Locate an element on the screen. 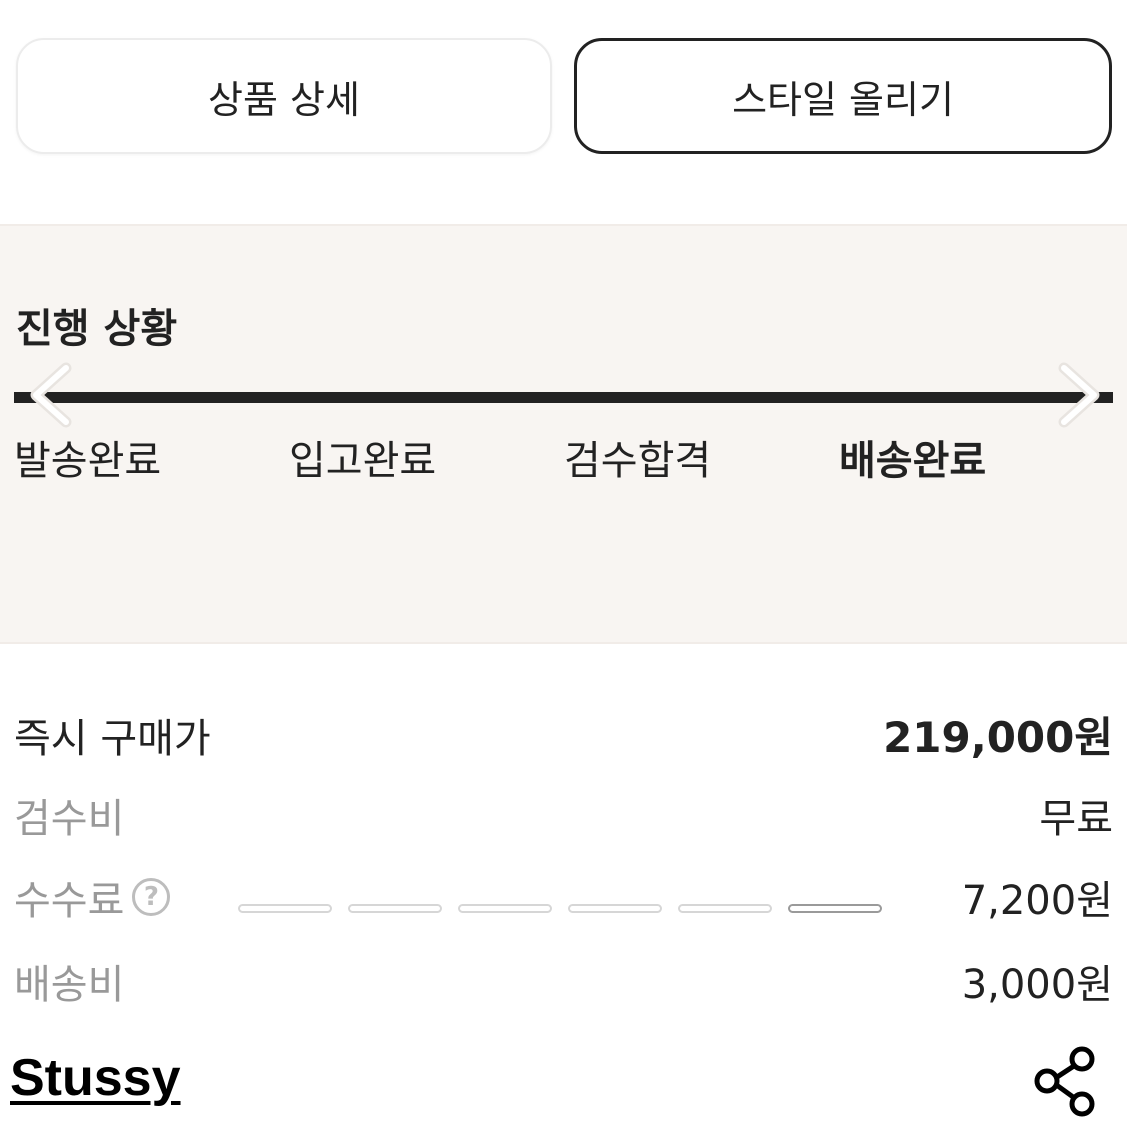 The width and height of the screenshot is (1127, 1127). help-icon: ? is located at coordinates (151, 897).